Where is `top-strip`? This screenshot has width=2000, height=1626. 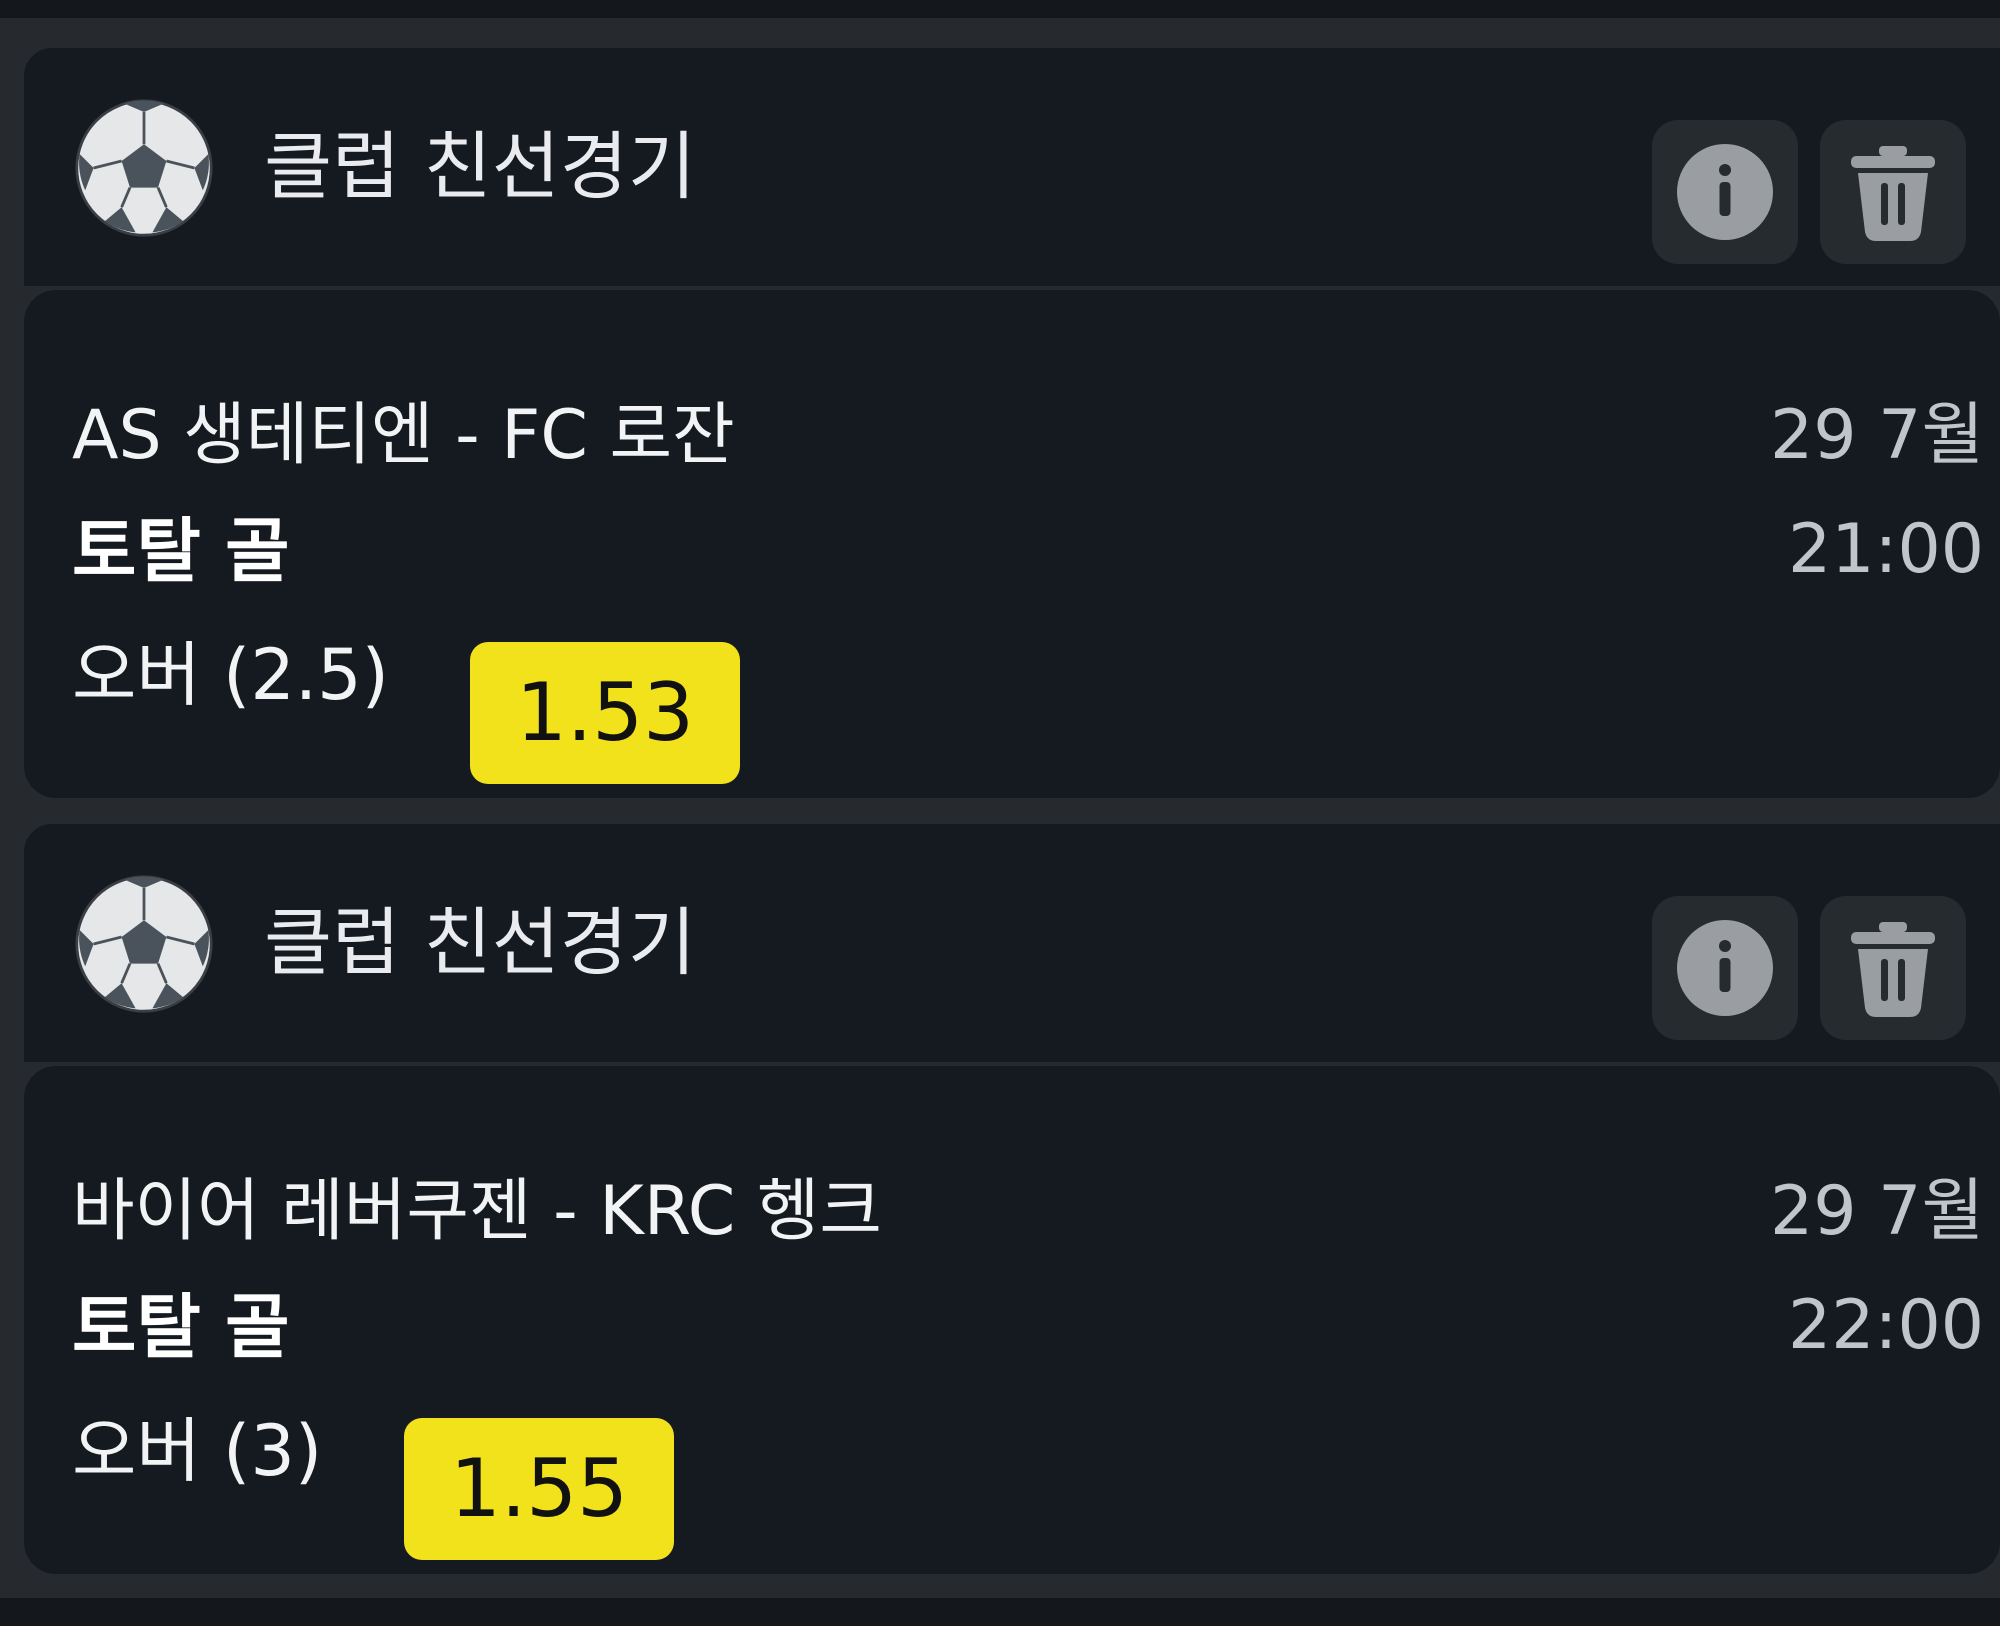 top-strip is located at coordinates (1000, 9).